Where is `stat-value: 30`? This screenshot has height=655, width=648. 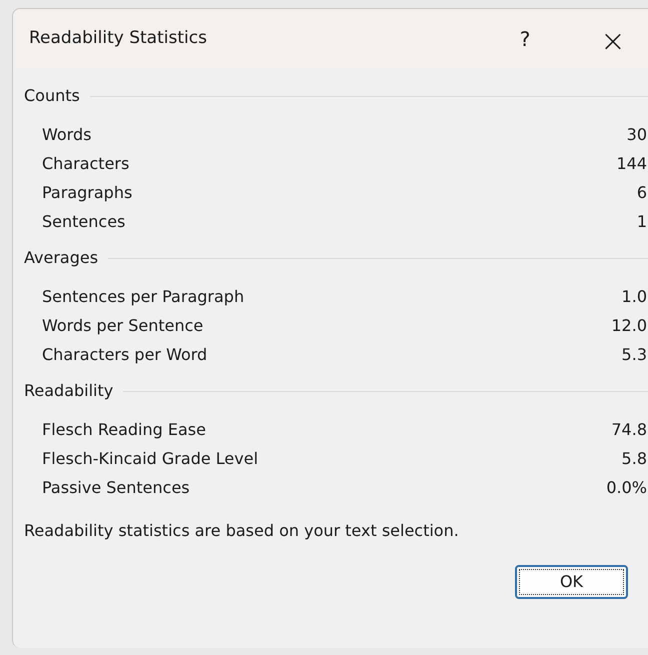 stat-value: 30 is located at coordinates (636, 135).